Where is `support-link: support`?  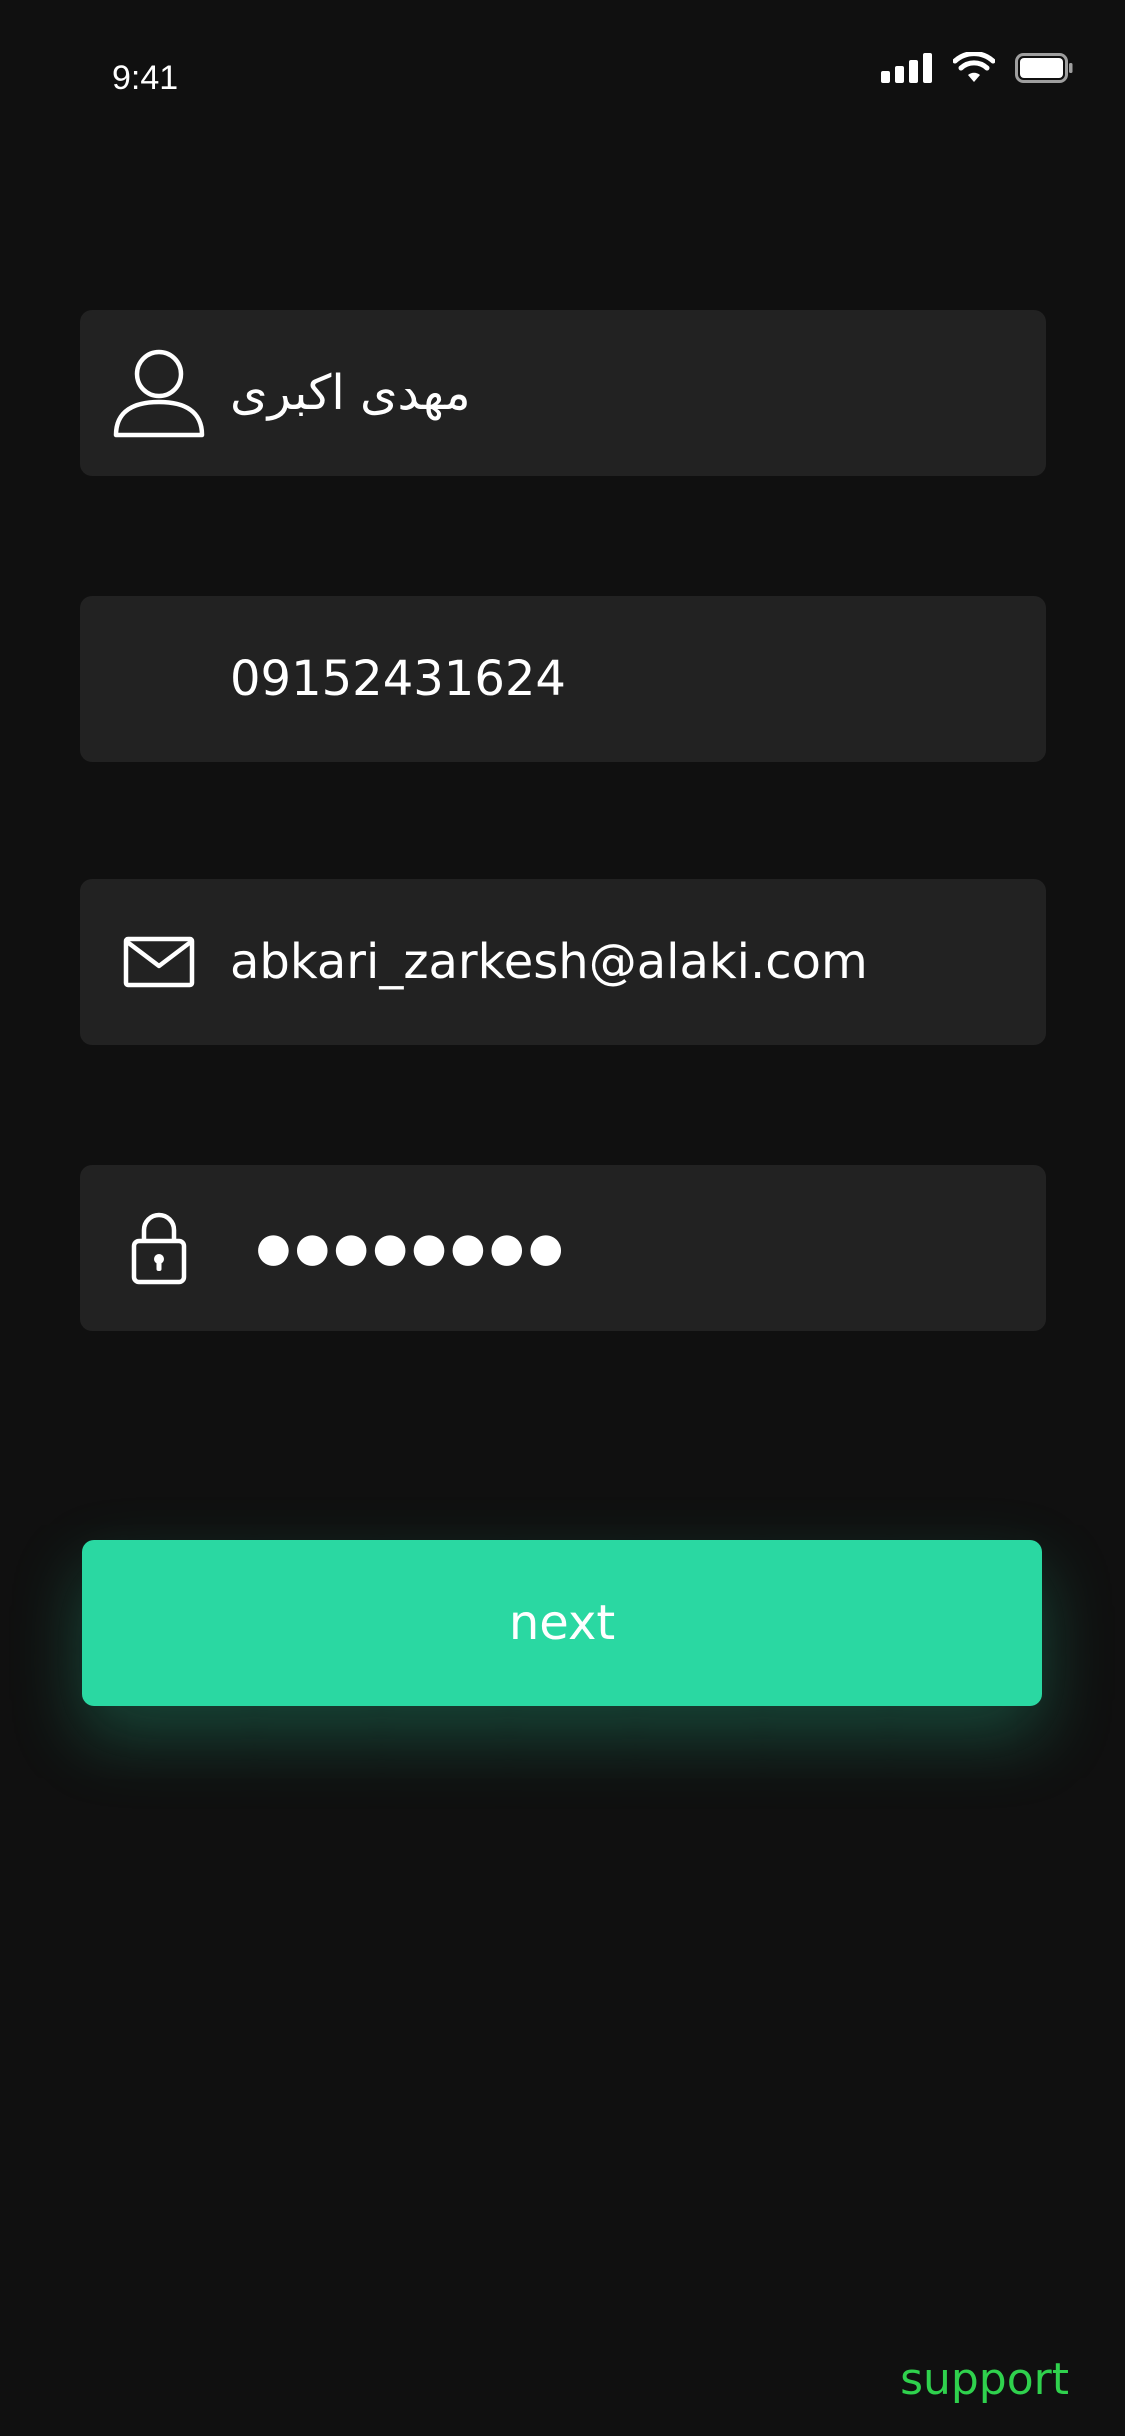 support-link: support is located at coordinates (984, 2380).